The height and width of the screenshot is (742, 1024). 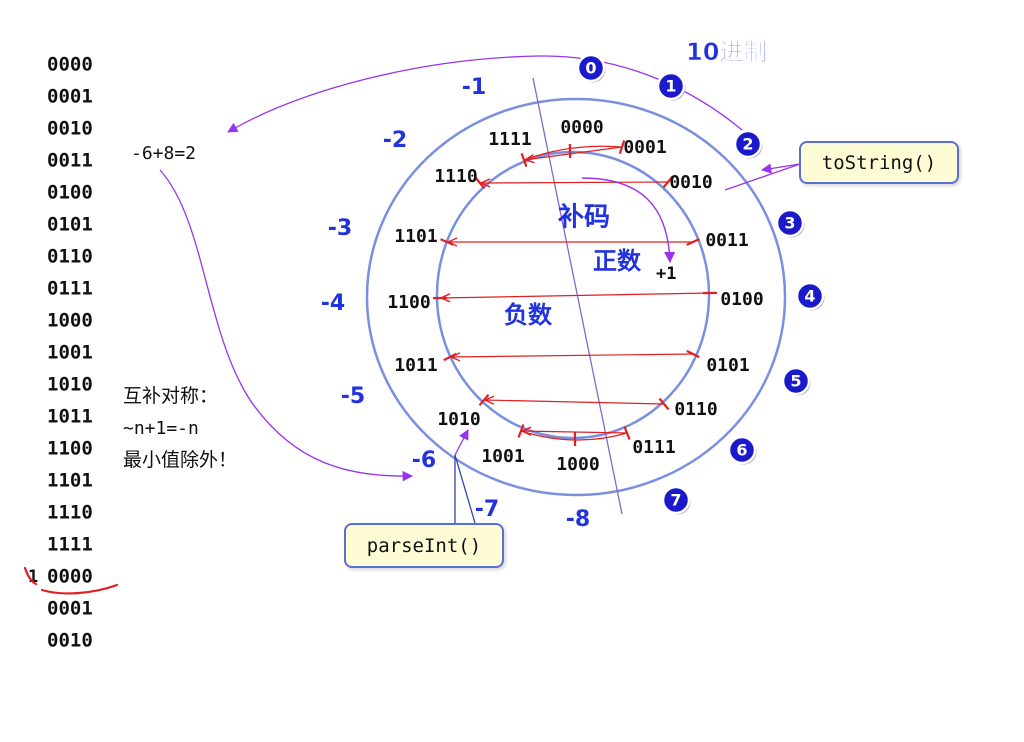 What do you see at coordinates (578, 519) in the screenshot?
I see `negative-decimal--8: -8` at bounding box center [578, 519].